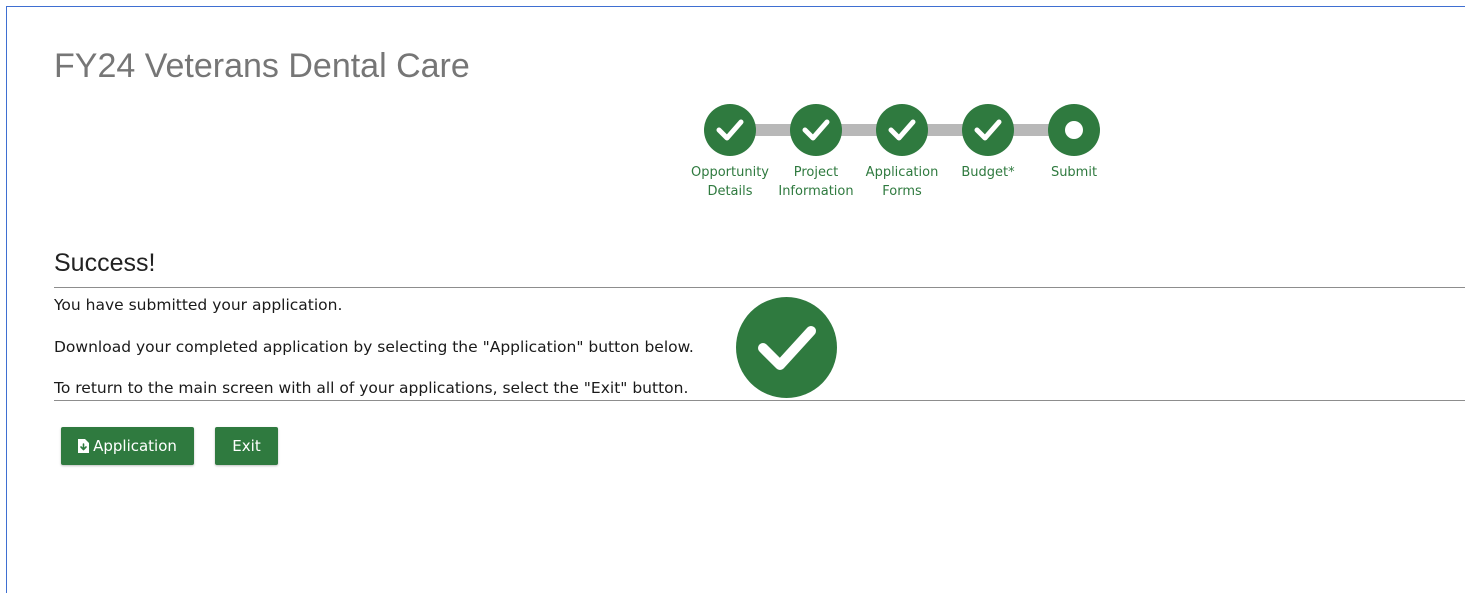 The height and width of the screenshot is (593, 1465). Describe the element at coordinates (1074, 172) in the screenshot. I see `step-label: Submit` at that location.